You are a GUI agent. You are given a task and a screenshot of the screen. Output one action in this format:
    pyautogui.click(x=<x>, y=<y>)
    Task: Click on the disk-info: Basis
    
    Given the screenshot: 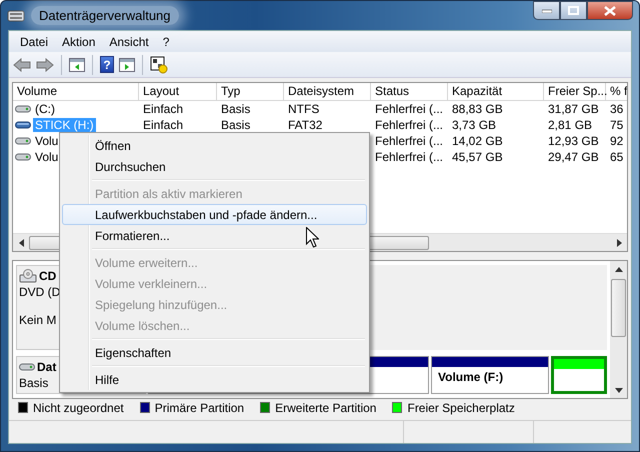 What is the action you would take?
    pyautogui.click(x=33, y=383)
    